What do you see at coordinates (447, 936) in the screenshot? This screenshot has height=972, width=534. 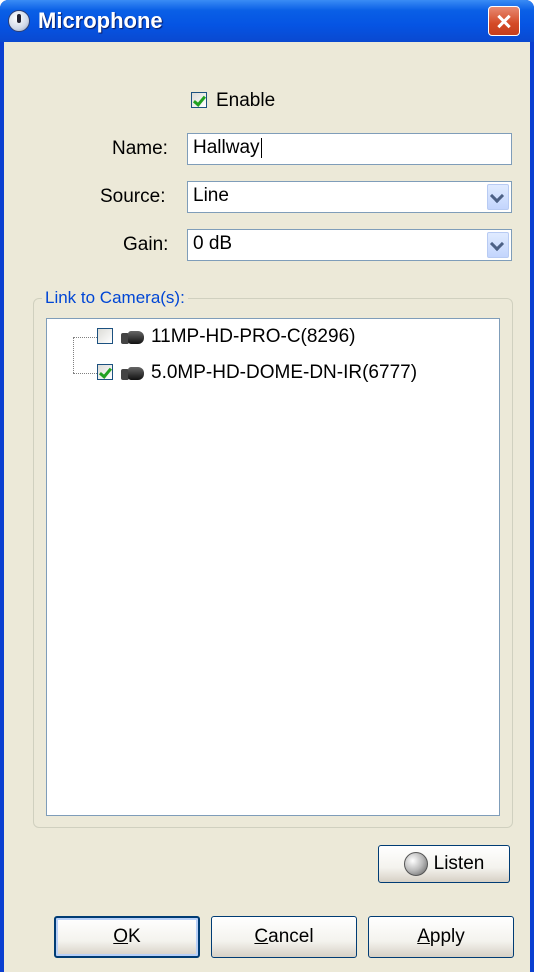 I see `apply-label: pply` at bounding box center [447, 936].